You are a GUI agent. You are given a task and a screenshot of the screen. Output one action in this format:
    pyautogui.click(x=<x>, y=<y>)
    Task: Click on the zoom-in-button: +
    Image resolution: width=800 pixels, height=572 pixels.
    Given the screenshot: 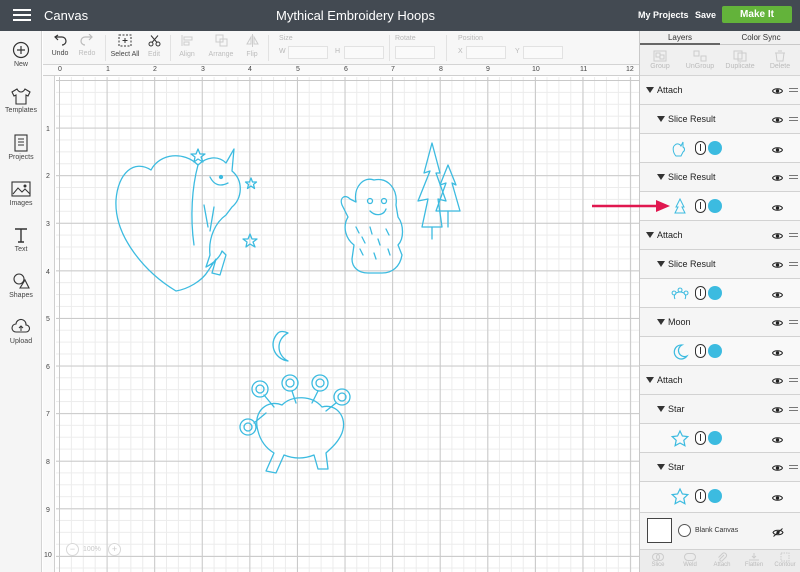 What is the action you would take?
    pyautogui.click(x=114, y=549)
    